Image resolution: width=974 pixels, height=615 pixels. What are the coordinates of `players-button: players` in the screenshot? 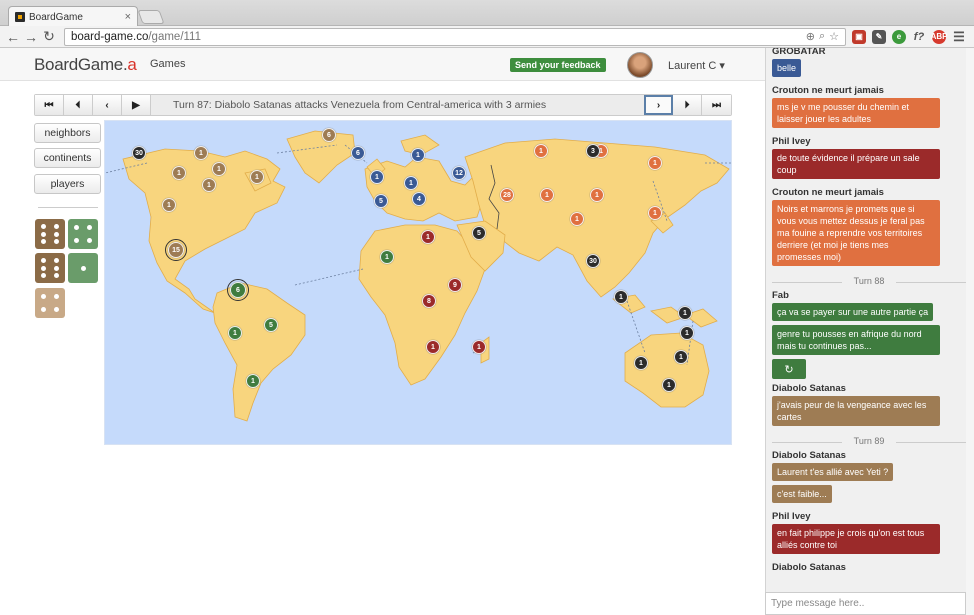 It's located at (67, 184).